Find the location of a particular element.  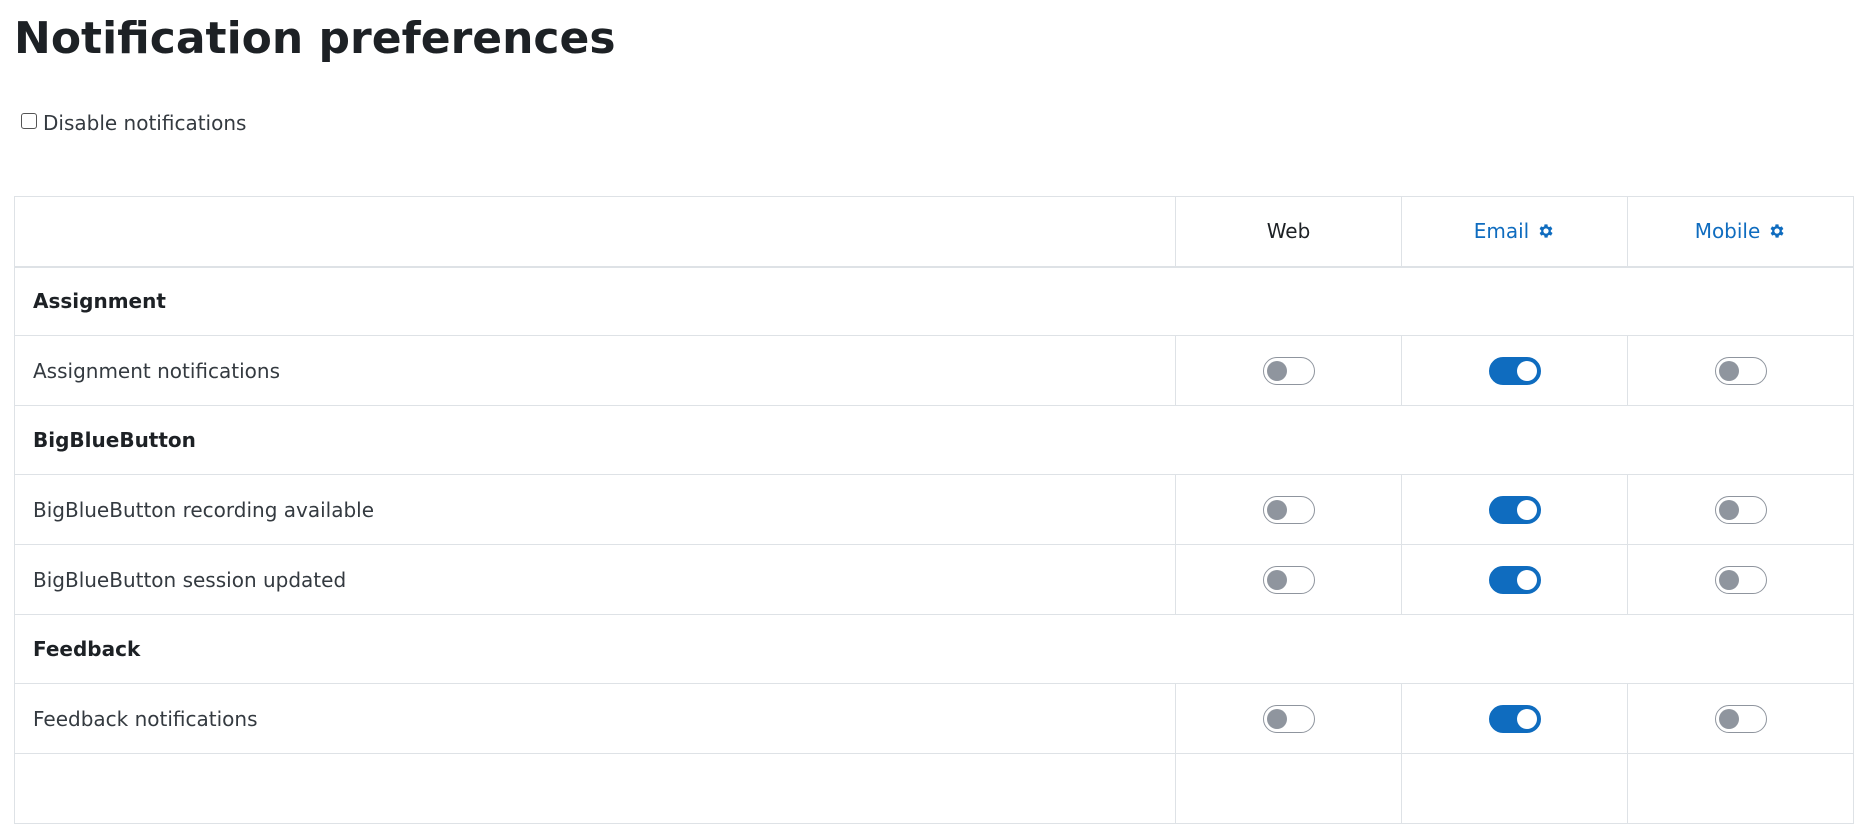

header-email: Email is located at coordinates (1514, 232).